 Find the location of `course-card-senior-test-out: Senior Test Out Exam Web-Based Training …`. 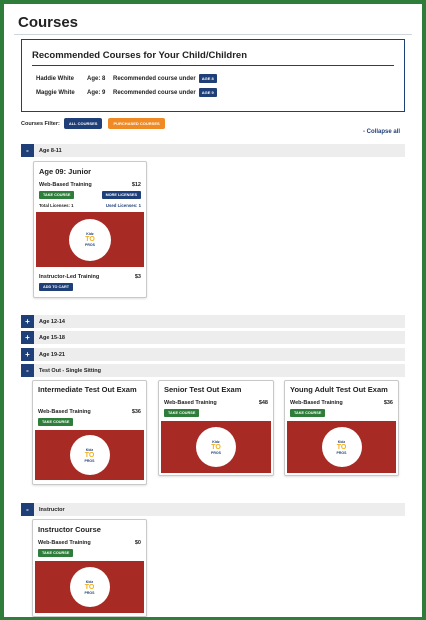

course-card-senior-test-out: Senior Test Out Exam Web-Based Training … is located at coordinates (216, 428).